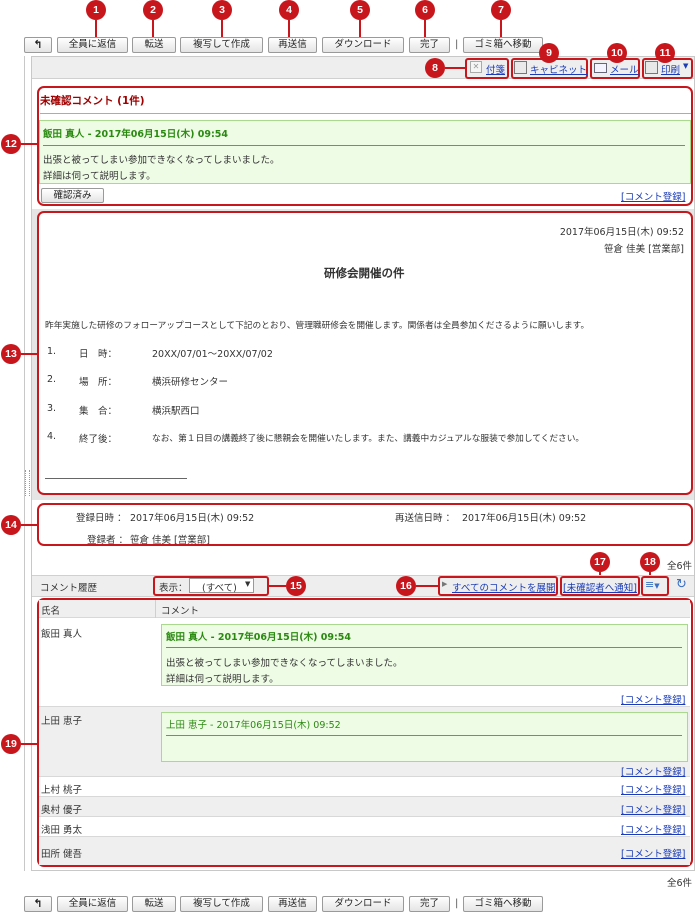 Image resolution: width=700 pixels, height=913 pixels. What do you see at coordinates (558, 69) in the screenshot?
I see `cabinet-link: キャビネット` at bounding box center [558, 69].